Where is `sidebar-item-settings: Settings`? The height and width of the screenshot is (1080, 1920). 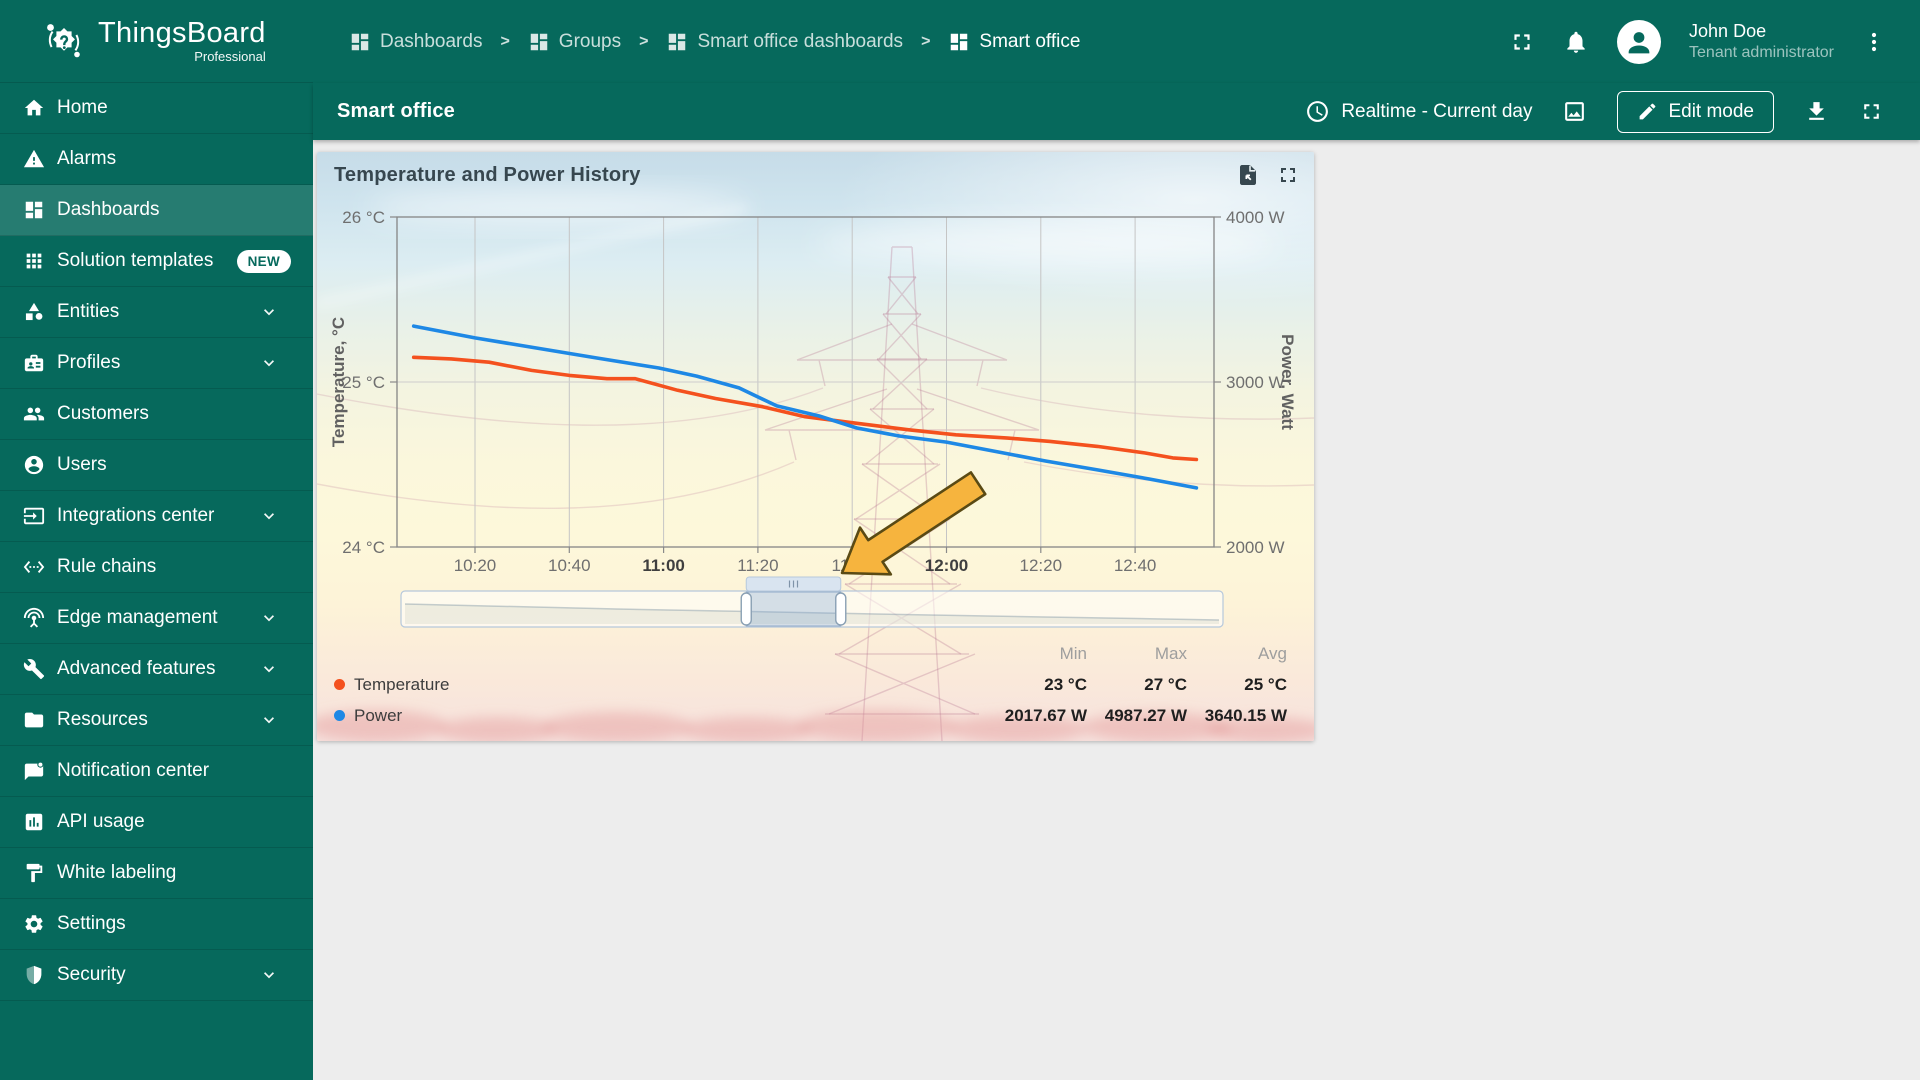 sidebar-item-settings: Settings is located at coordinates (156, 924).